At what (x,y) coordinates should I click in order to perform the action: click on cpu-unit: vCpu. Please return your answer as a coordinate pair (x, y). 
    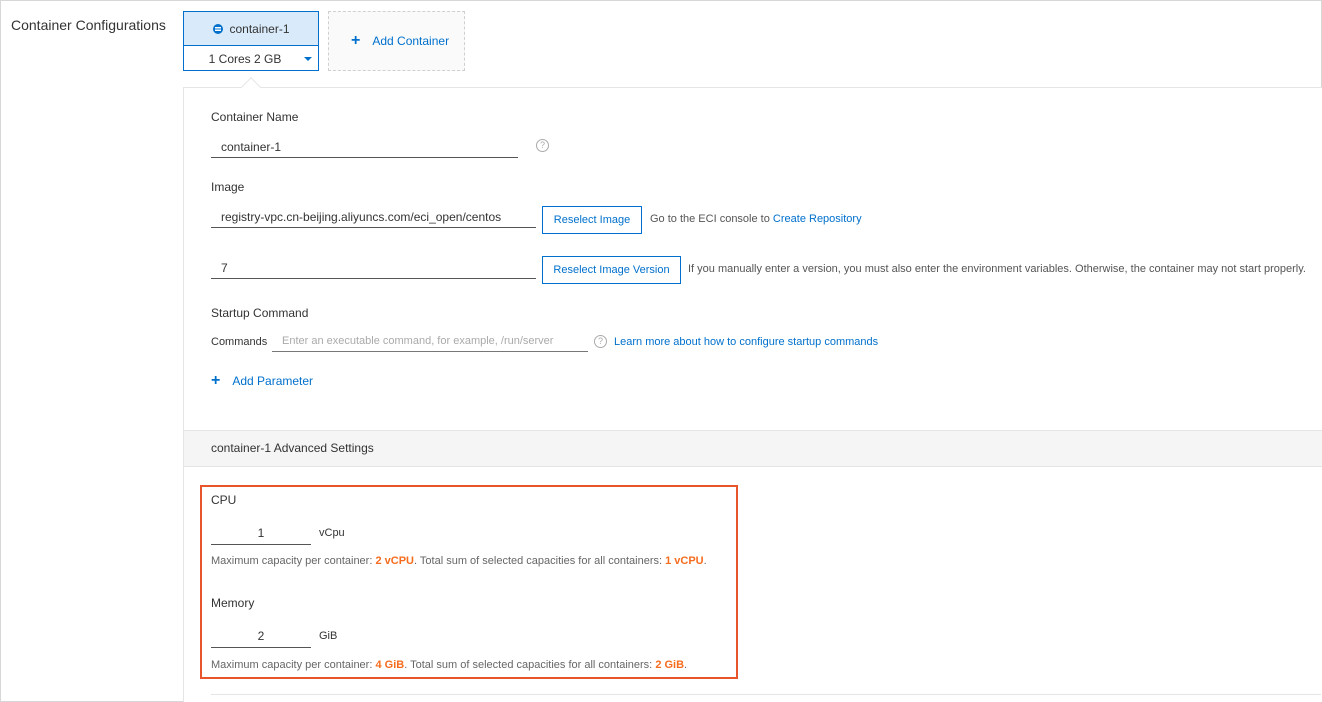
    Looking at the image, I should click on (332, 533).